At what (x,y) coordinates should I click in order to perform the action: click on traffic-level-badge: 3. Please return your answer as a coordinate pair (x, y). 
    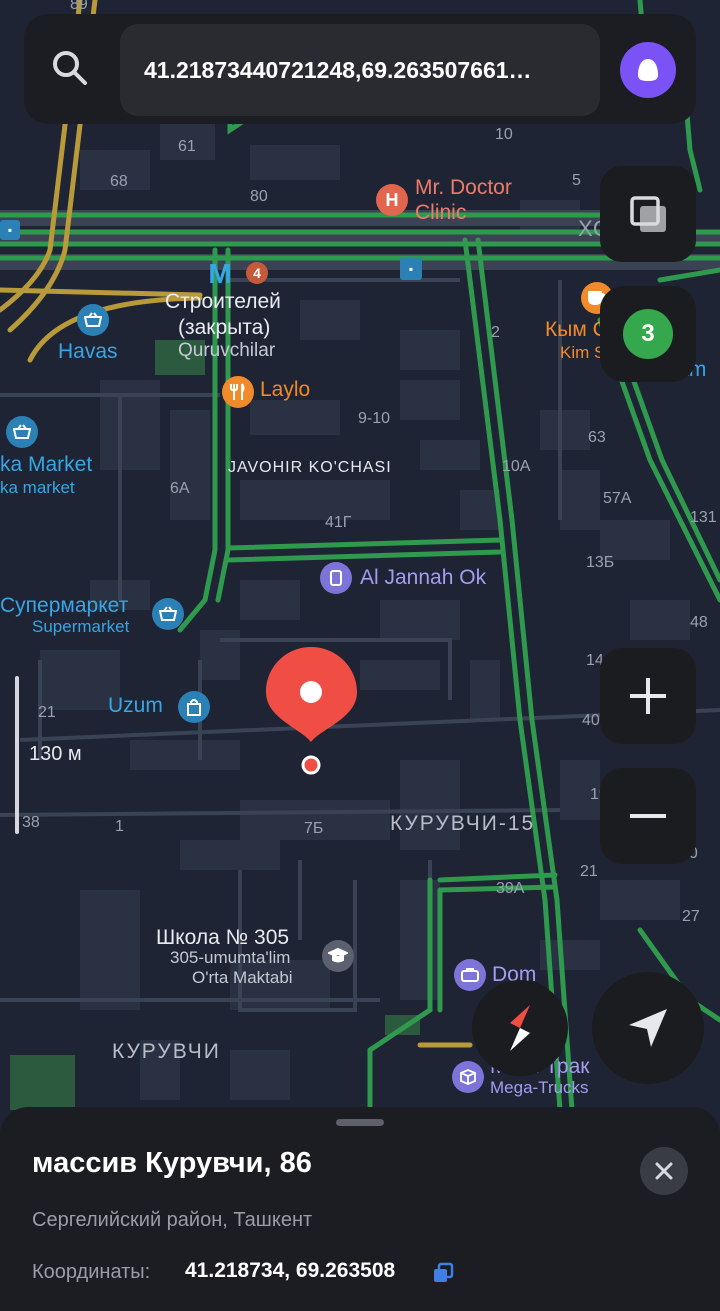
    Looking at the image, I should click on (648, 334).